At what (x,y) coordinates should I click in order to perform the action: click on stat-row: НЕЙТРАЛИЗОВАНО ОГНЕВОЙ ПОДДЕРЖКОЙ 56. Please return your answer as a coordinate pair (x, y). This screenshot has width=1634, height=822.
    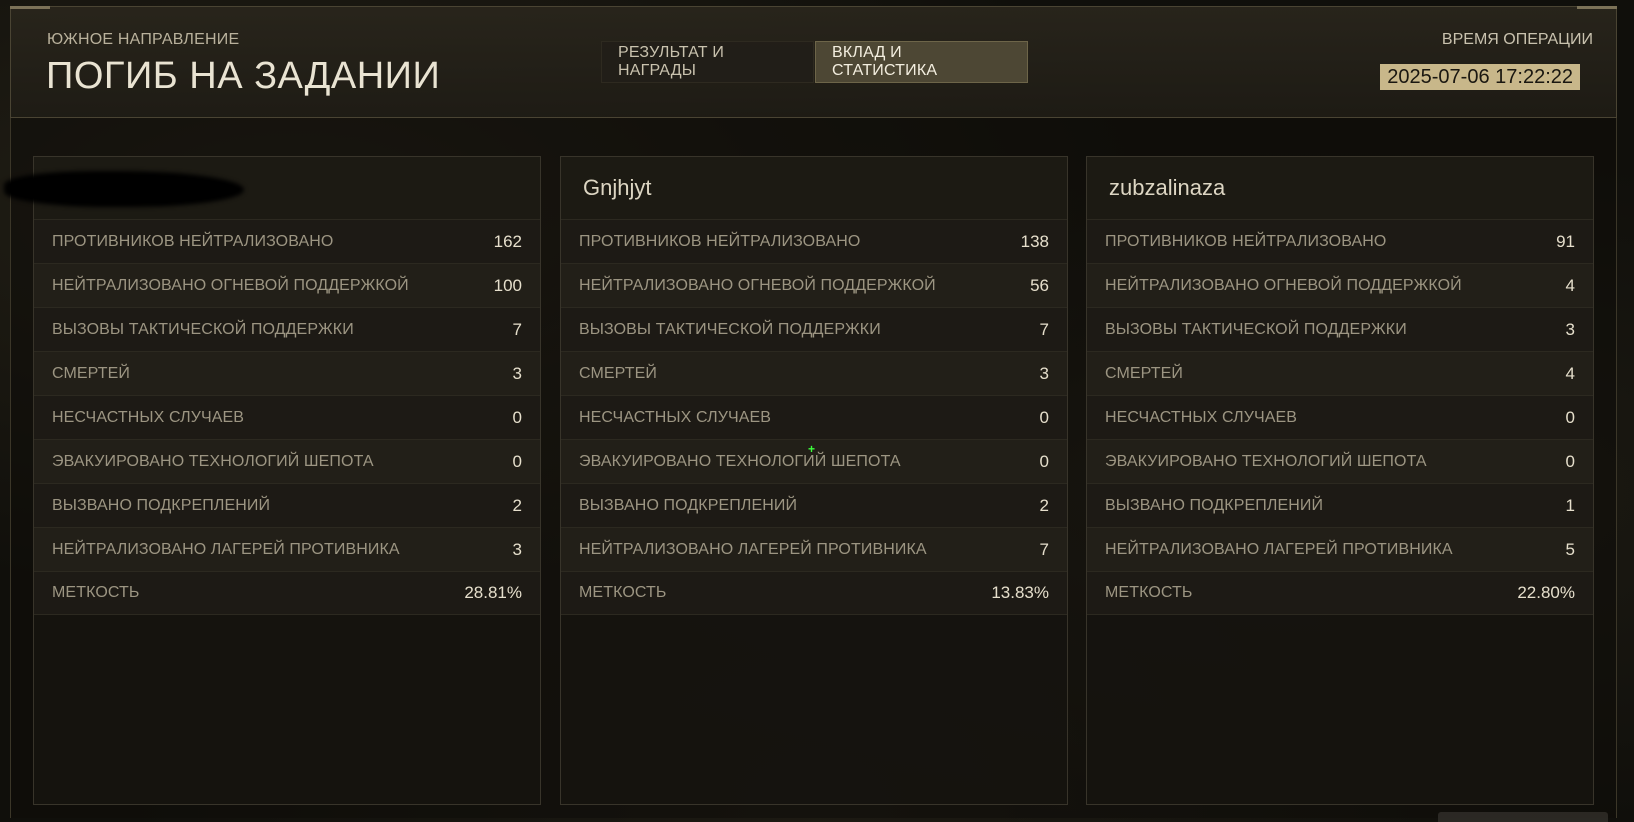
    Looking at the image, I should click on (814, 285).